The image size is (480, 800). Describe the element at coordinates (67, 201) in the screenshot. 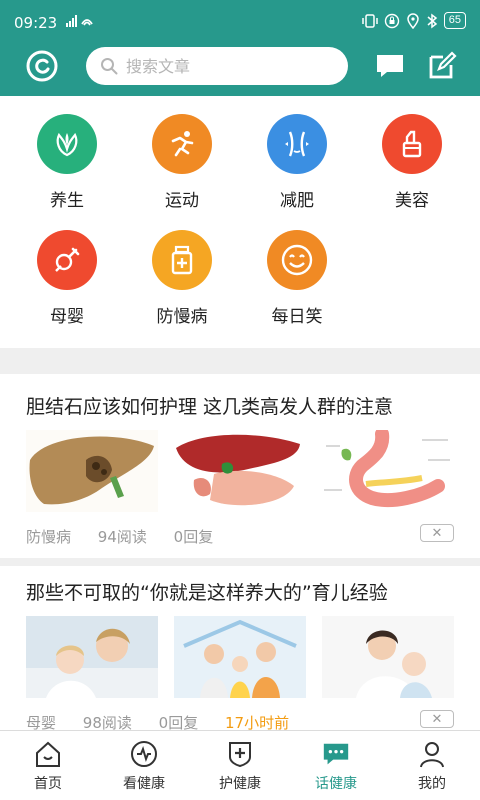

I see `category-label: 养生` at that location.